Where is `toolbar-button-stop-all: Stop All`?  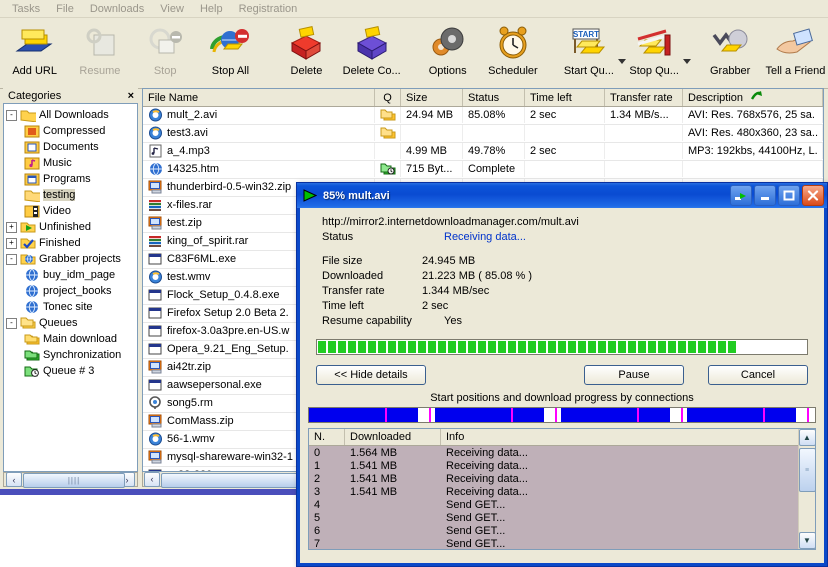 toolbar-button-stop-all: Stop All is located at coordinates (230, 52).